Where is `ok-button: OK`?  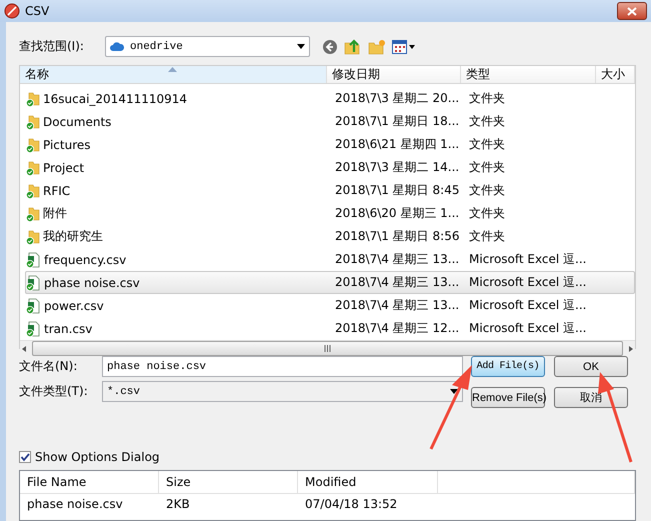 ok-button: OK is located at coordinates (591, 366).